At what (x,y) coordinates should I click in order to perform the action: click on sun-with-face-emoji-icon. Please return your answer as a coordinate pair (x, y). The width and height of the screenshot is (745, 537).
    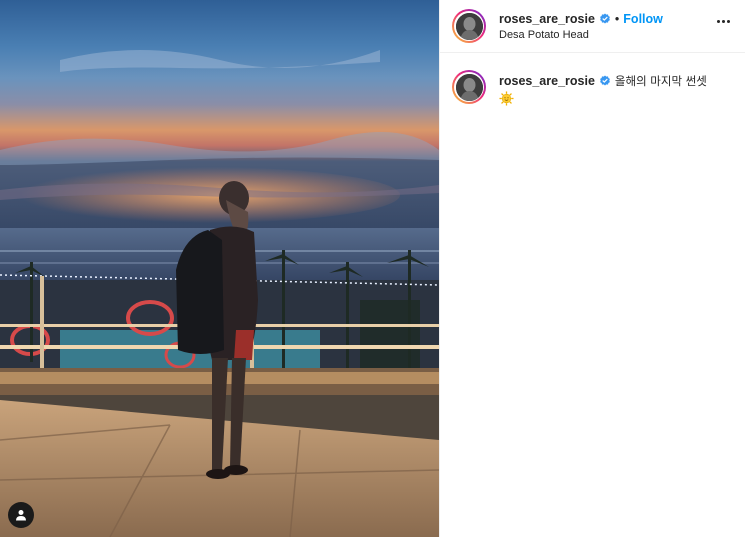
    Looking at the image, I should click on (506, 98).